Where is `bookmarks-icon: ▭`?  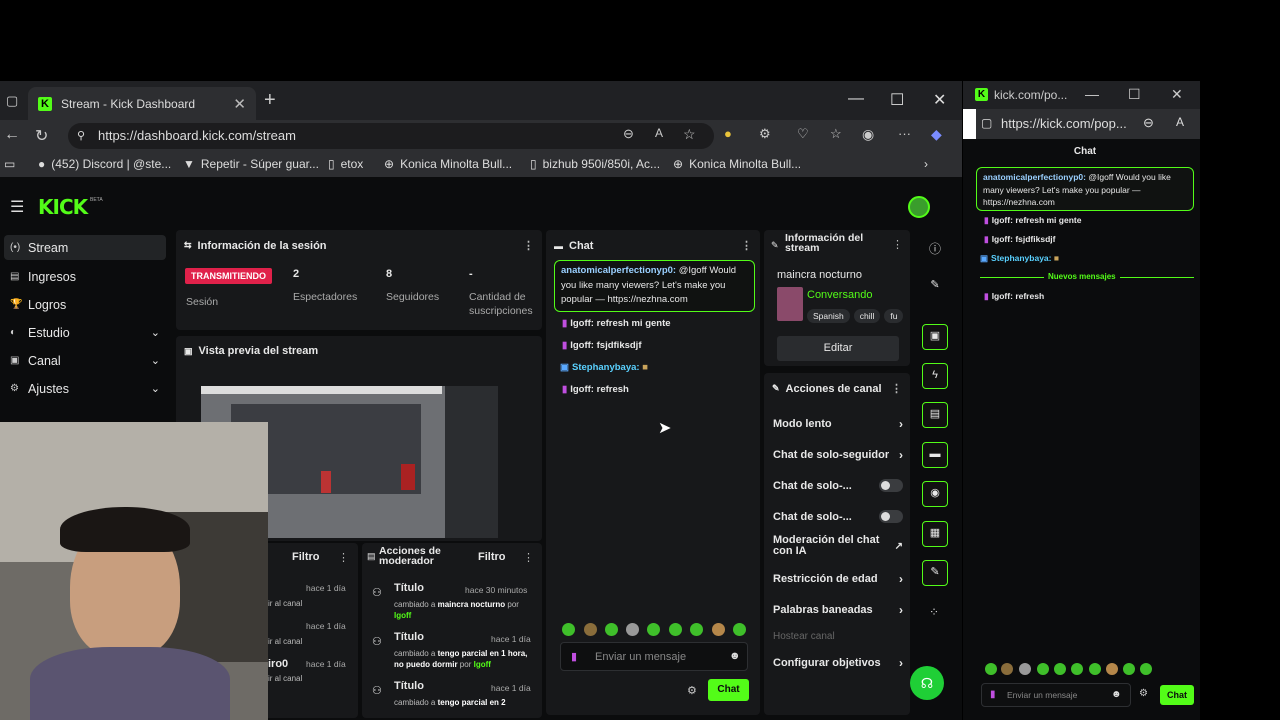 bookmarks-icon: ▭ is located at coordinates (9, 164).